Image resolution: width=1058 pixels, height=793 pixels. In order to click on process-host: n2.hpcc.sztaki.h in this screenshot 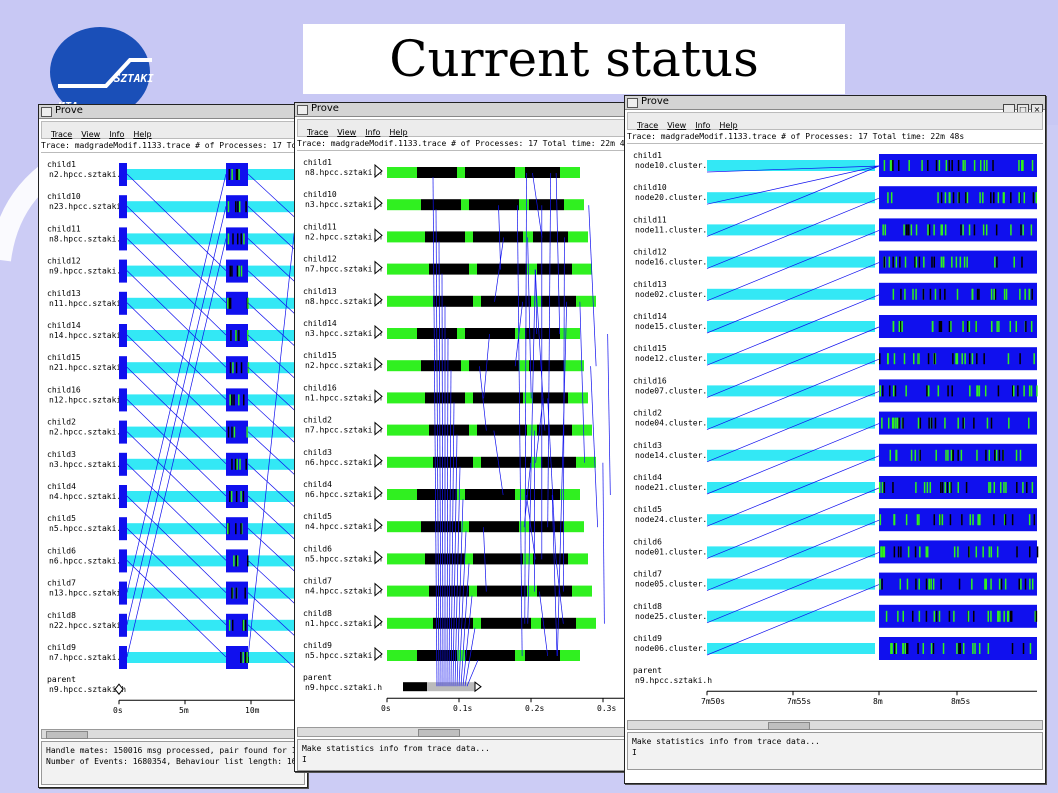, I will do `click(87, 174)`.